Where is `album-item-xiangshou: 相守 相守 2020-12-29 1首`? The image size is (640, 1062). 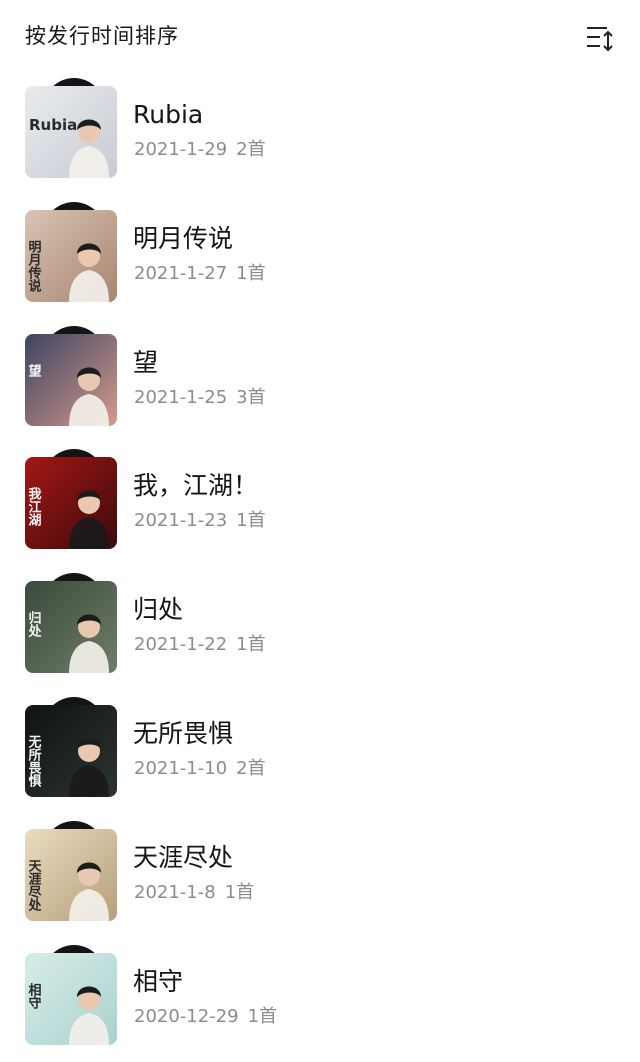
album-item-xiangshou: 相守 相守 2020-12-29 1首 is located at coordinates (320, 1000).